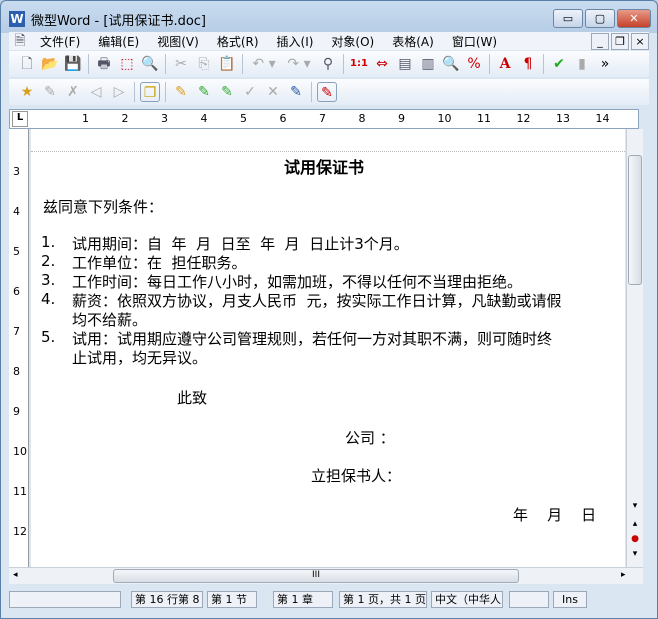 The height and width of the screenshot is (619, 658). What do you see at coordinates (50, 92) in the screenshot?
I see `edit-comment-icon: ✎` at bounding box center [50, 92].